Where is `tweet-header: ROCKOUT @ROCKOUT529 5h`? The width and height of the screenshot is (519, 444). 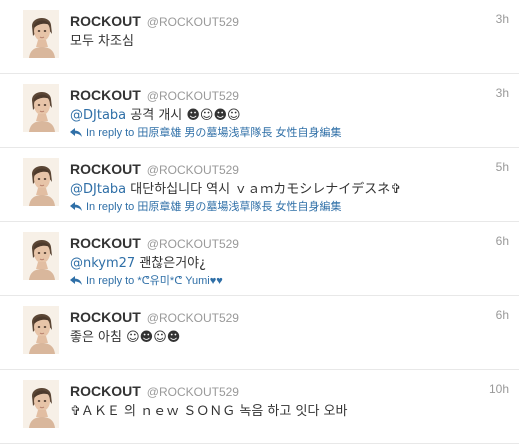 tweet-header: ROCKOUT @ROCKOUT529 5h is located at coordinates (289, 168).